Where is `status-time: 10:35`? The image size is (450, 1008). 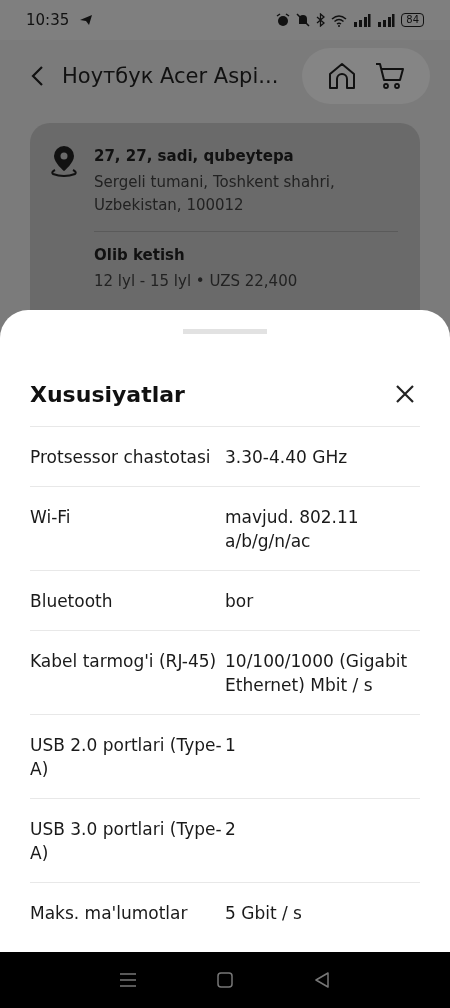 status-time: 10:35 is located at coordinates (48, 20).